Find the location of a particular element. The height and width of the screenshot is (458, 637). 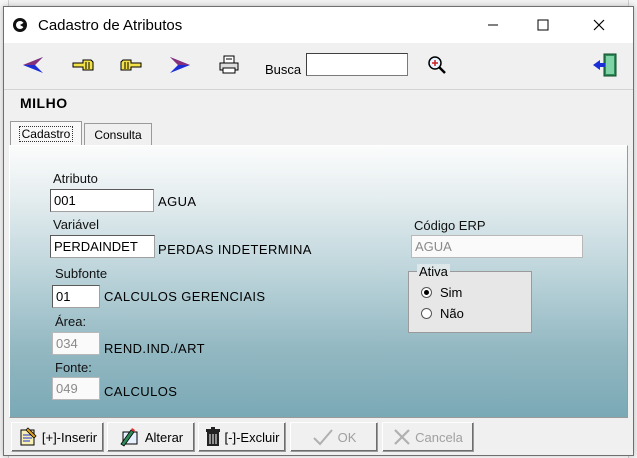

area-code-field is located at coordinates (76, 343).